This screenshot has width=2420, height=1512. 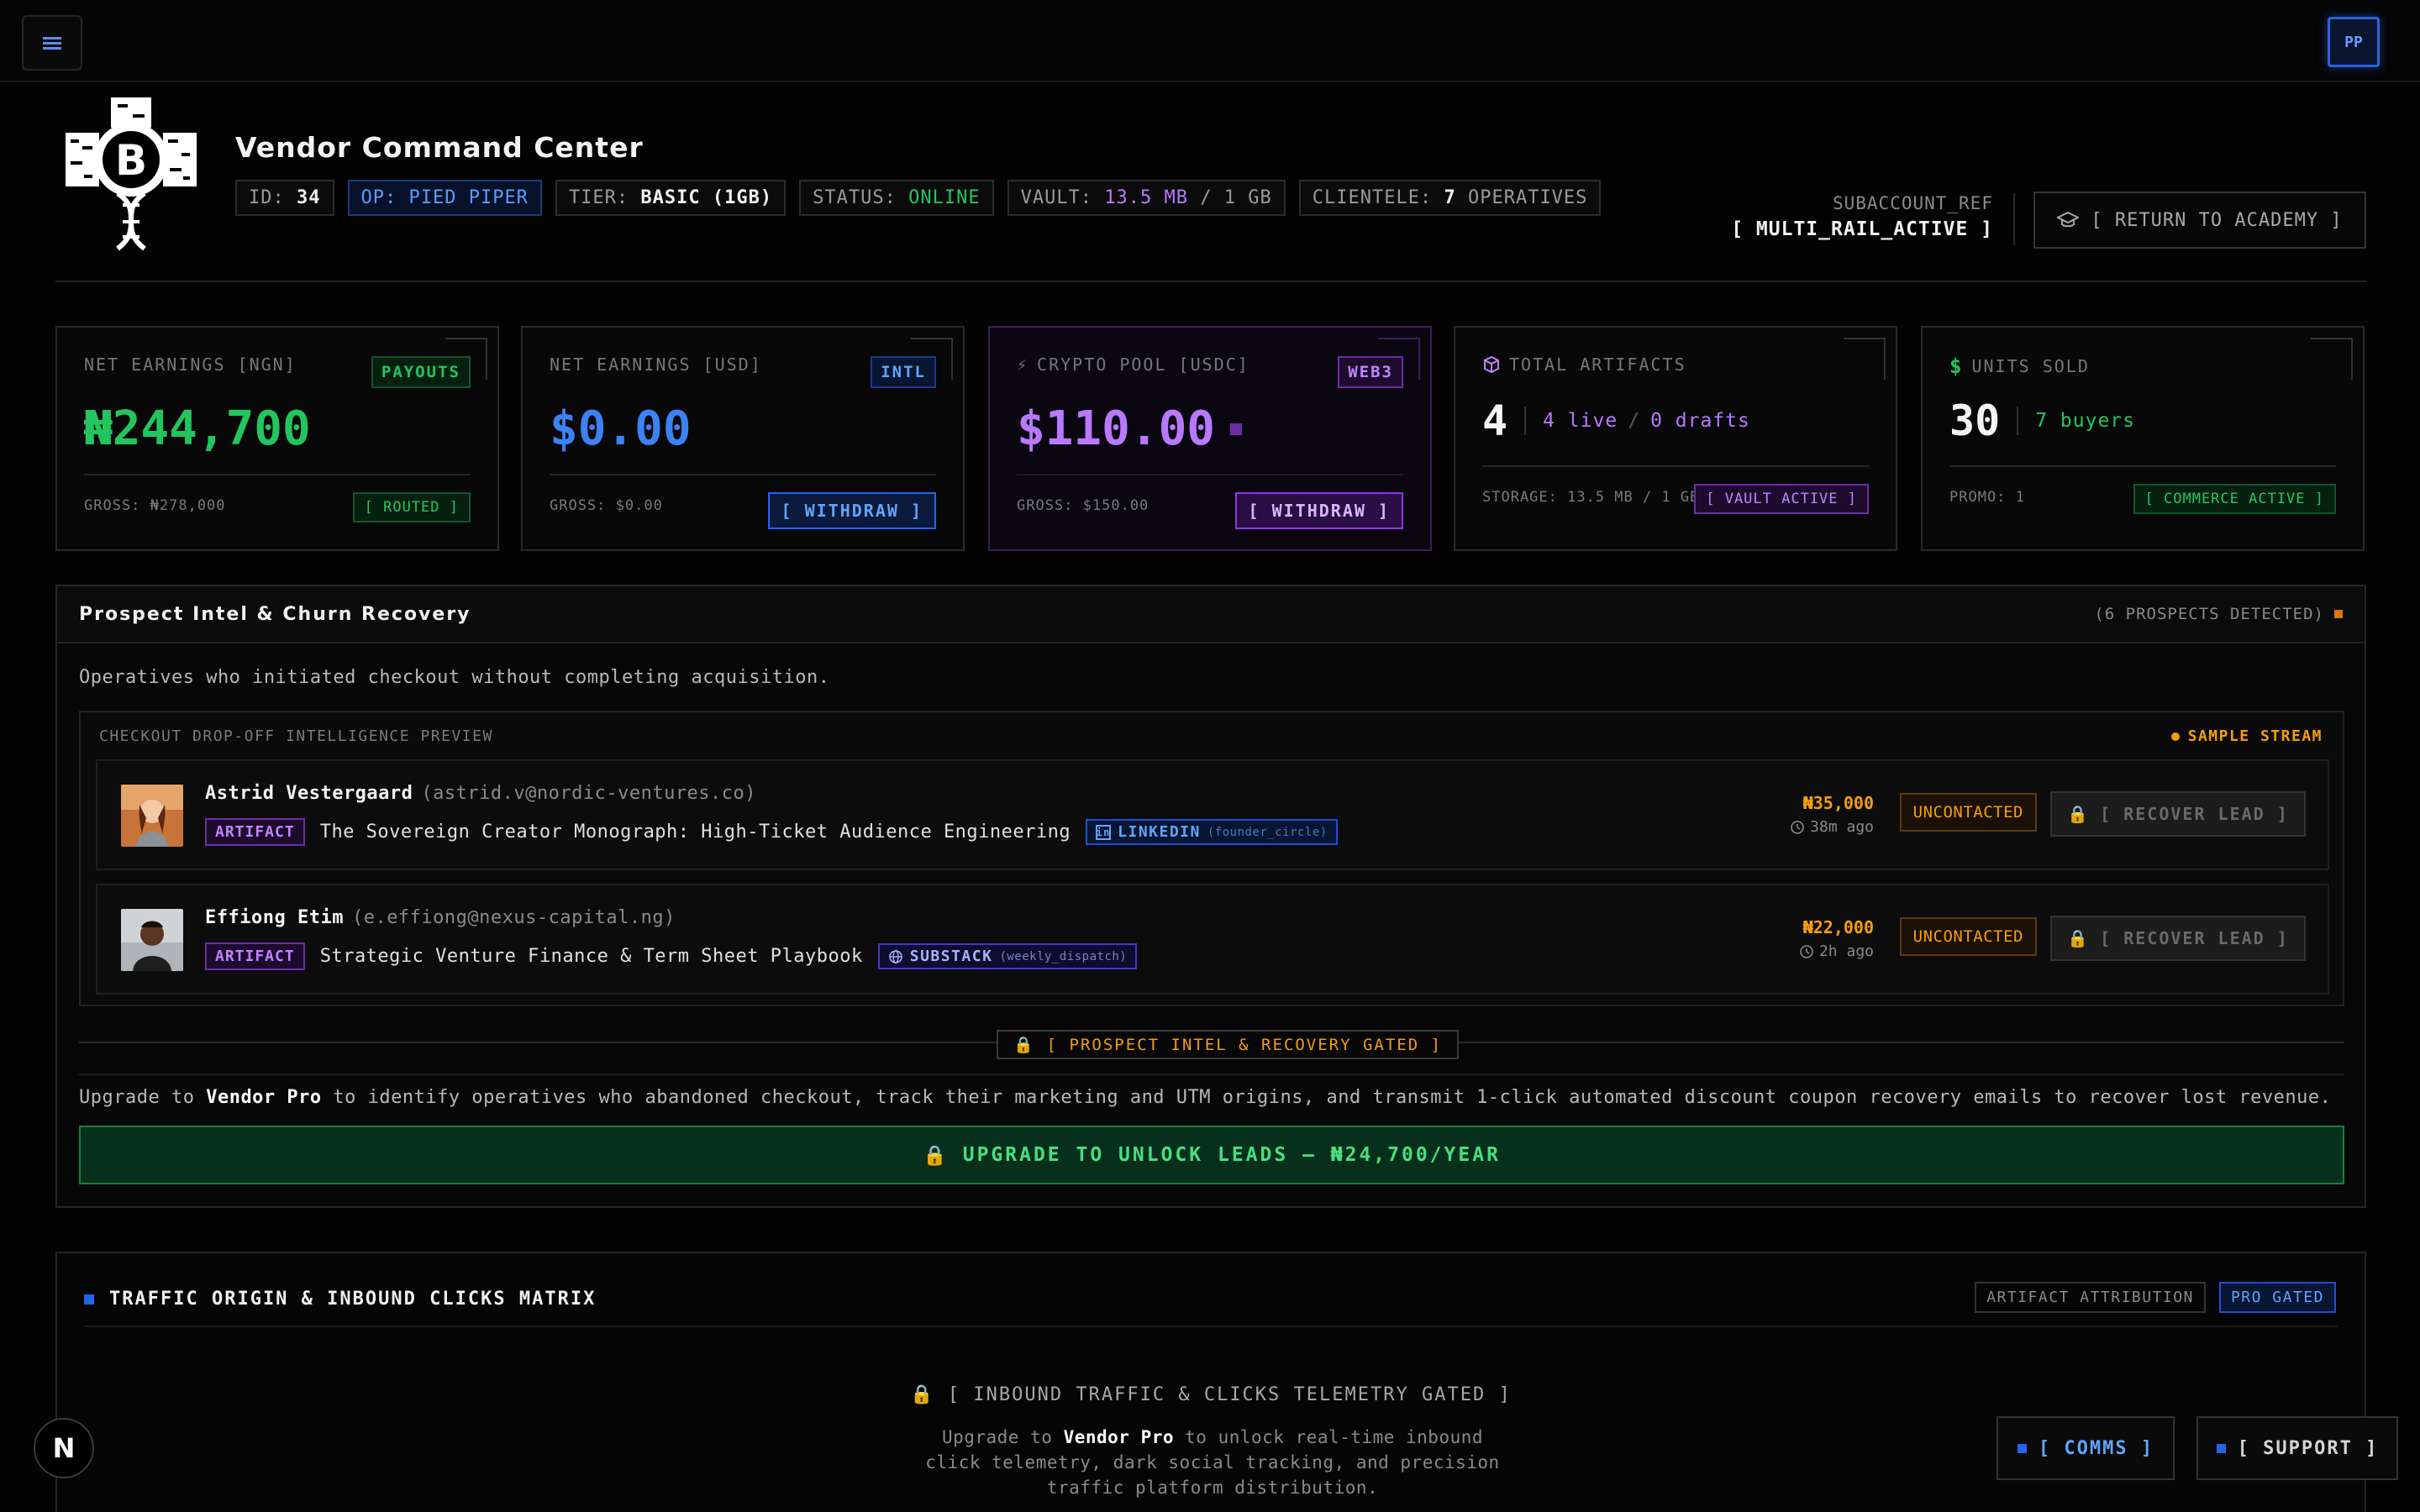 What do you see at coordinates (897, 198) in the screenshot?
I see `status-chip: STATUS: ONLINE` at bounding box center [897, 198].